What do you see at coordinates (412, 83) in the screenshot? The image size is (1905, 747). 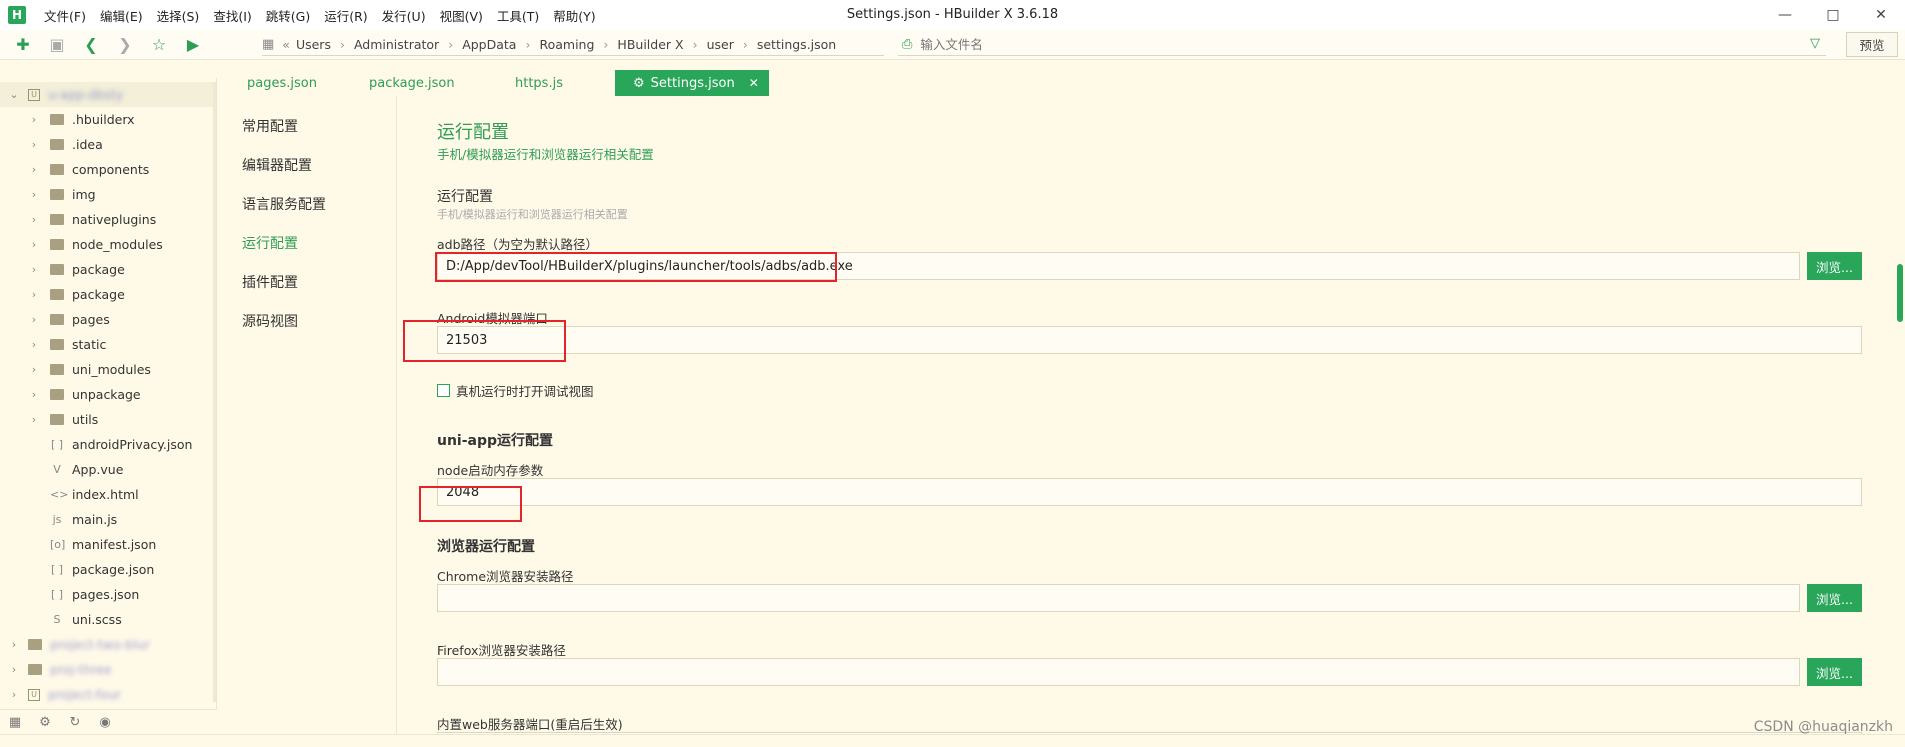 I see `tab-package-json: package.json` at bounding box center [412, 83].